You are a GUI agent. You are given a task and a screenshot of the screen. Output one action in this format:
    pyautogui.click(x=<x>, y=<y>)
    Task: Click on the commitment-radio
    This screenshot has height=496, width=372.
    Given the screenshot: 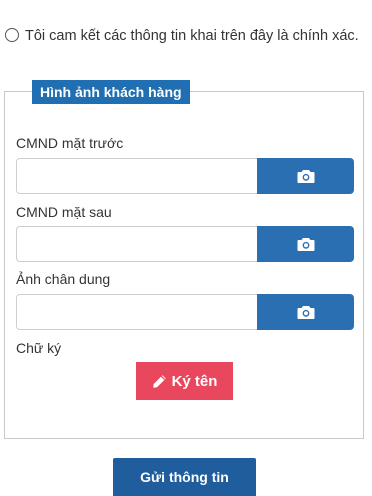 What is the action you would take?
    pyautogui.click(x=12, y=35)
    